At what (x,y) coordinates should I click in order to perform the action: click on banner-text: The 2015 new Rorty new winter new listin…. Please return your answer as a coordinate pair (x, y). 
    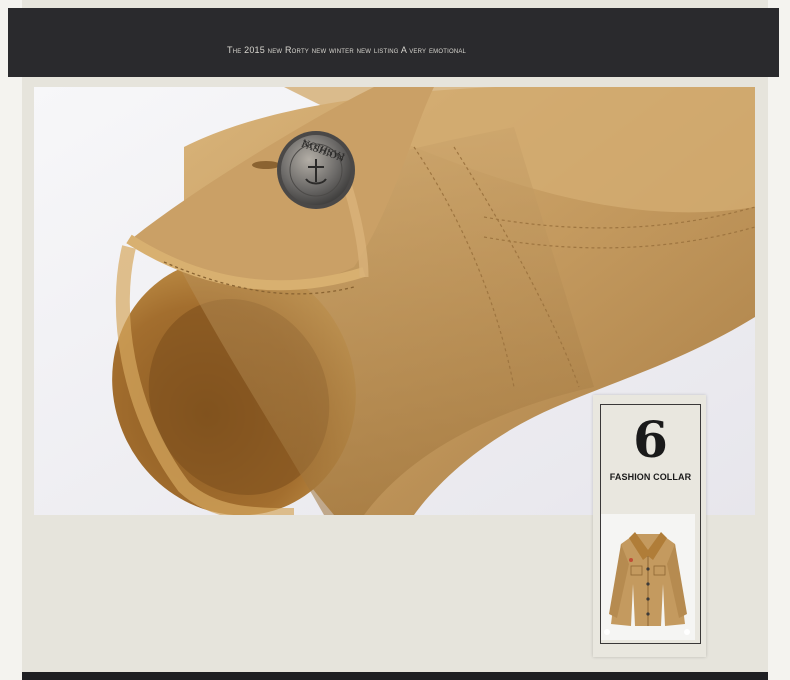
    Looking at the image, I should click on (347, 50).